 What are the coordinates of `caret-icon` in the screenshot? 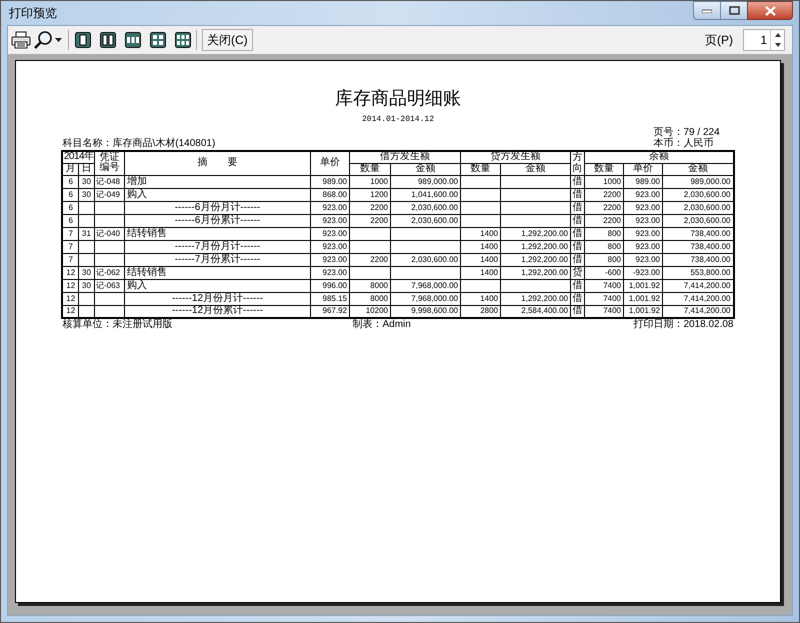 It's located at (58, 40).